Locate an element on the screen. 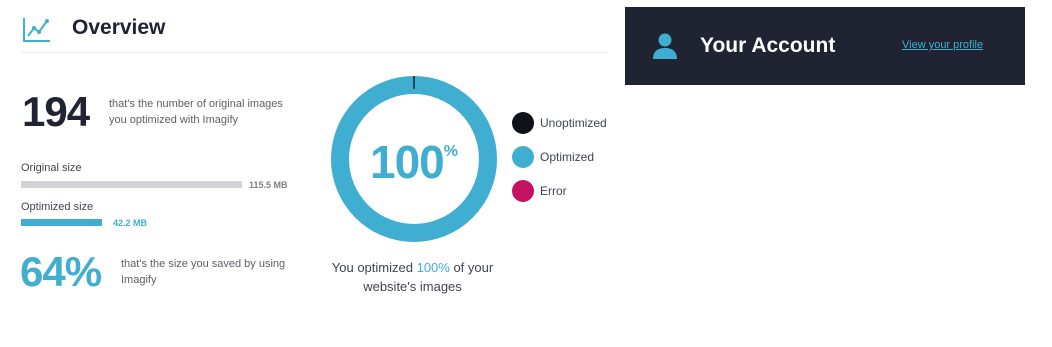 This screenshot has width=1052, height=347. optimized-size-label: Optimized size is located at coordinates (57, 207).